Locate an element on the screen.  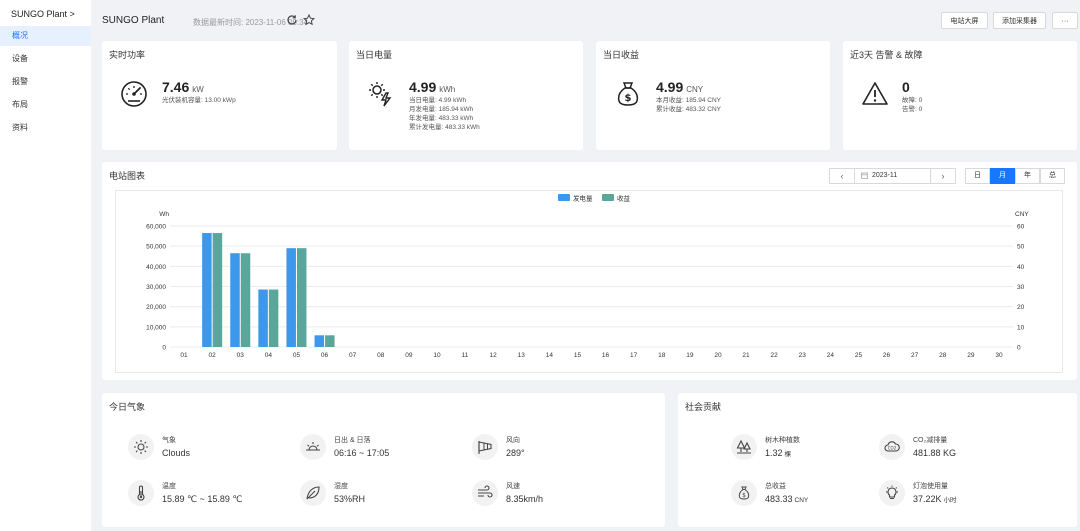
x-tick-label: 19 is located at coordinates (690, 355).